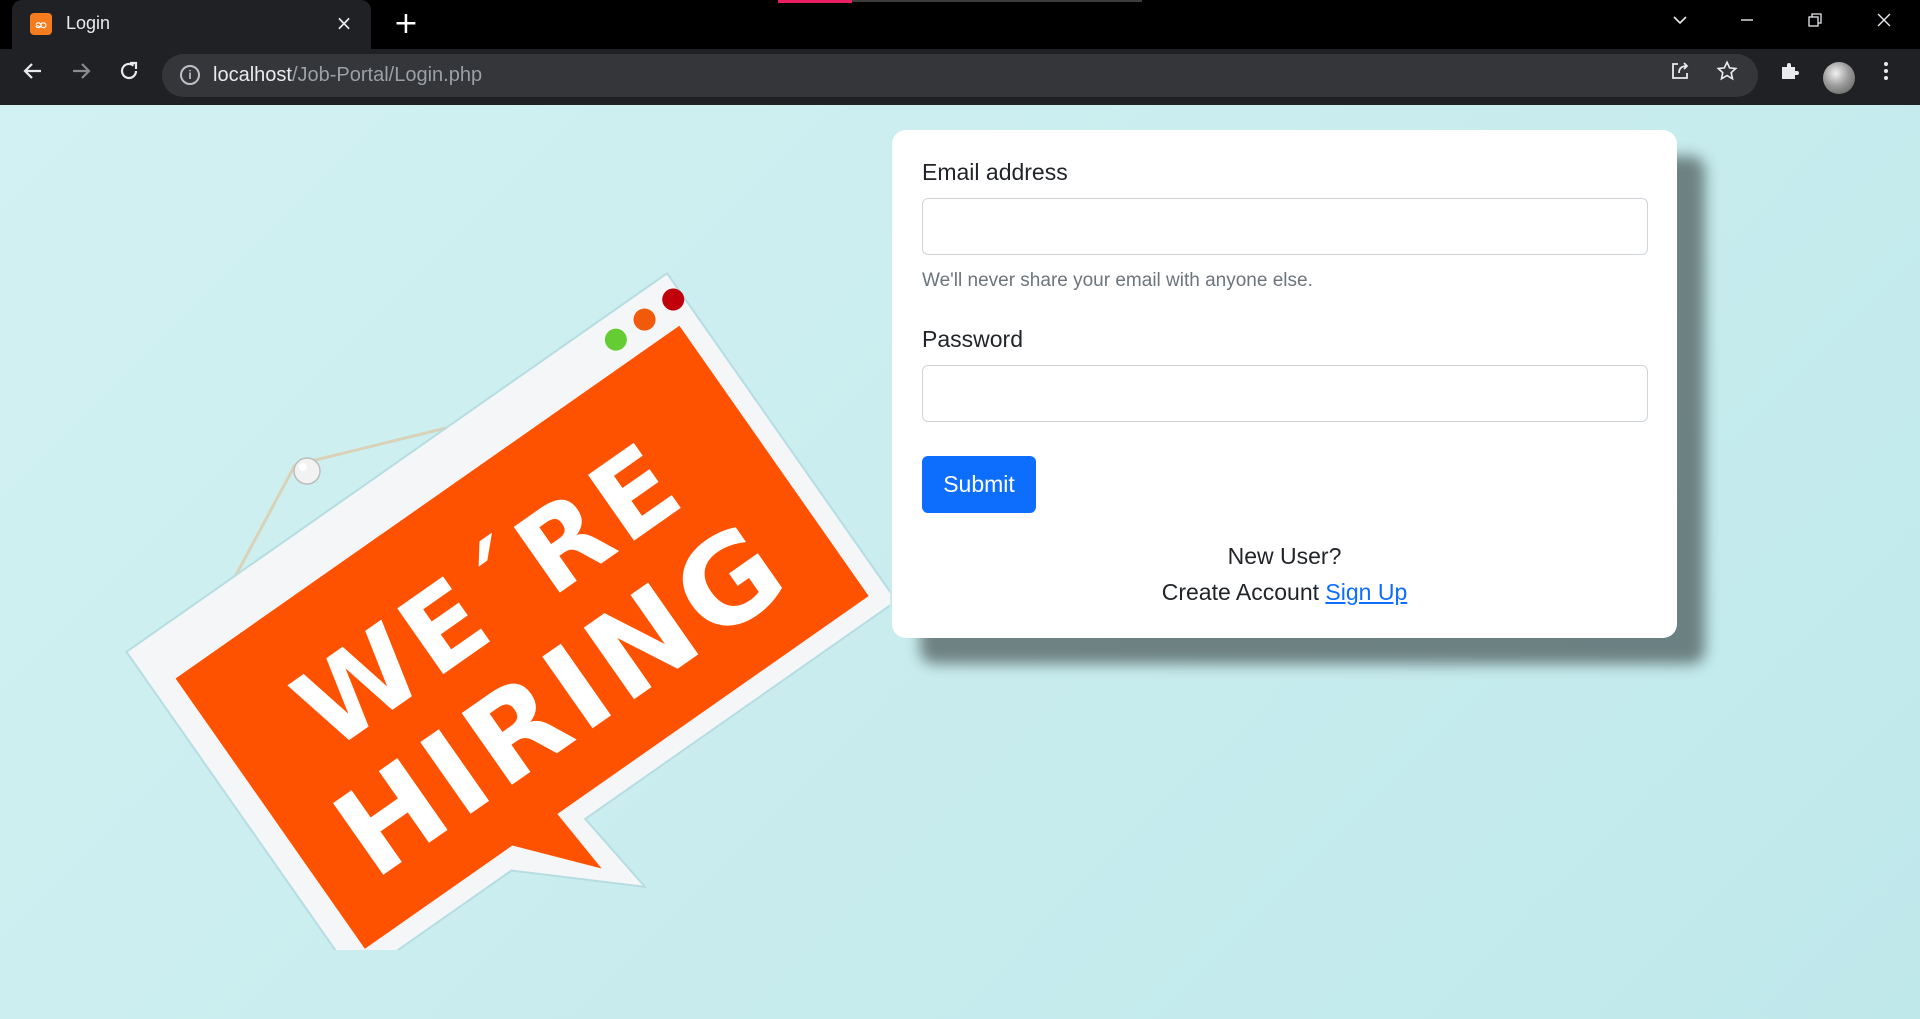 Image resolution: width=1920 pixels, height=1019 pixels. Describe the element at coordinates (1284, 556) in the screenshot. I see `new-user-text: New User?` at that location.